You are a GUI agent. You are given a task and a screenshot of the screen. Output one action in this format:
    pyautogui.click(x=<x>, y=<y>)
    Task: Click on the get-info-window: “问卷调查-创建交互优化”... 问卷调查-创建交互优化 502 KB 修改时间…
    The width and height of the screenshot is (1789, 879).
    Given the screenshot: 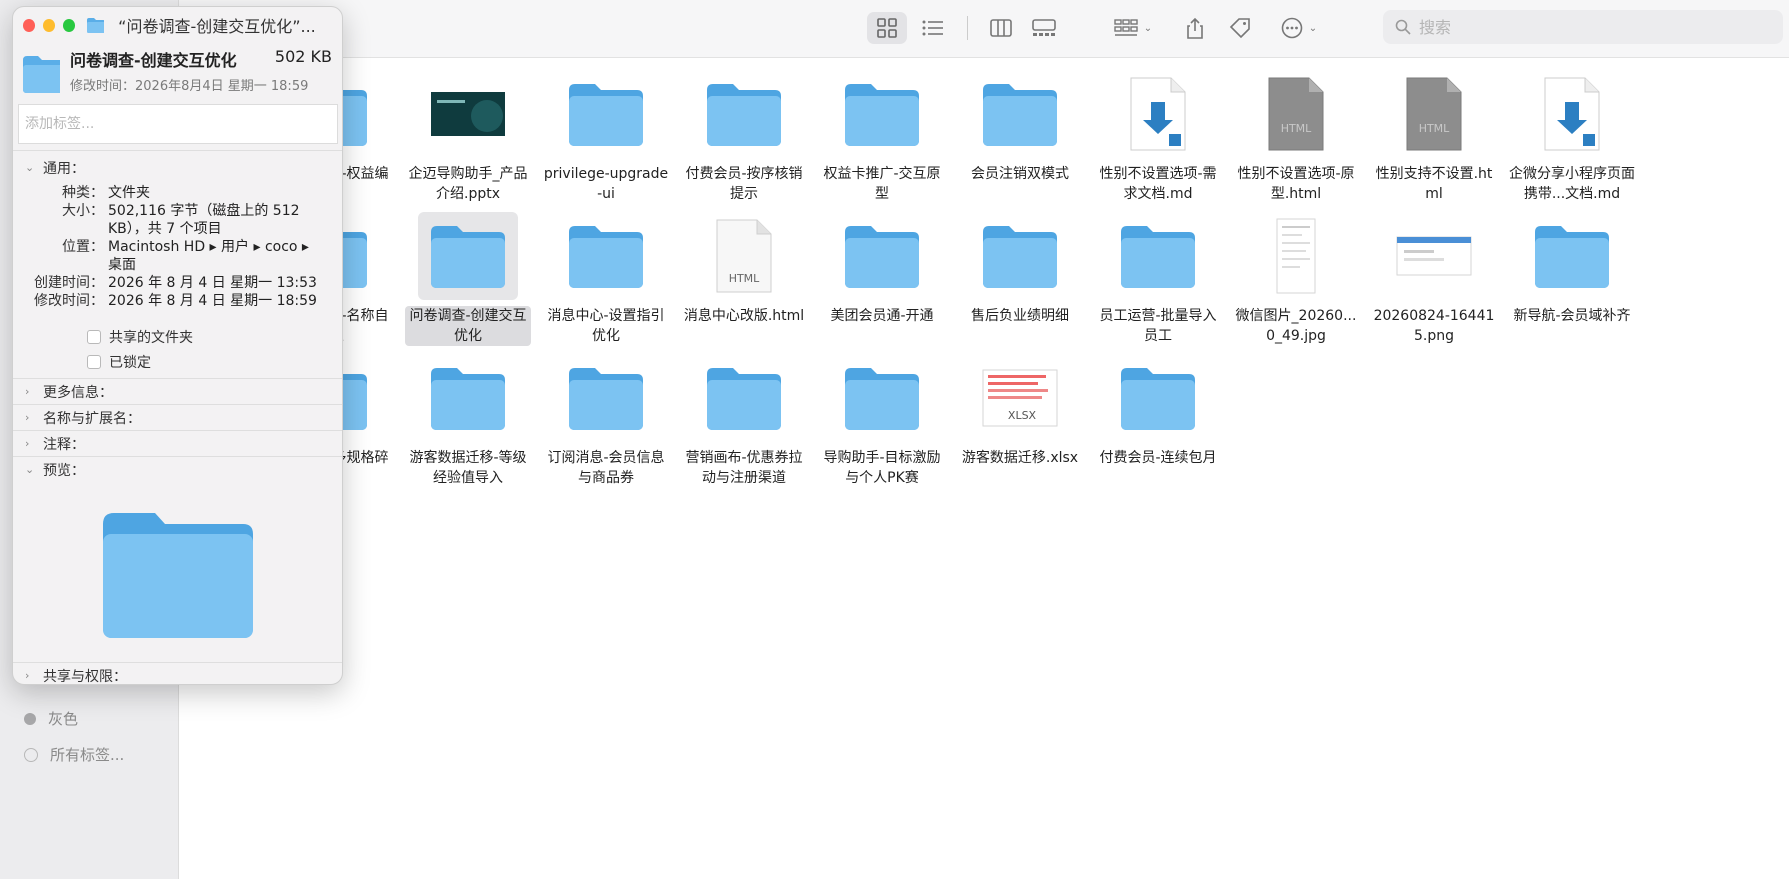 What is the action you would take?
    pyautogui.click(x=177, y=345)
    